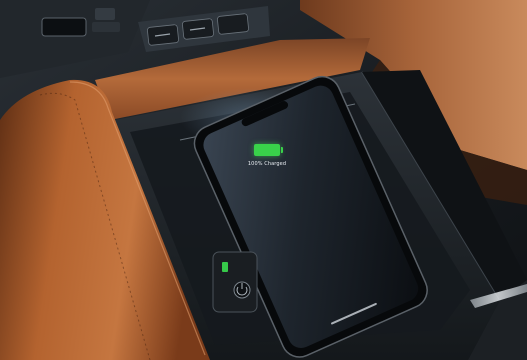 The height and width of the screenshot is (360, 527). I want to click on console-side-buttons, so click(235, 282).